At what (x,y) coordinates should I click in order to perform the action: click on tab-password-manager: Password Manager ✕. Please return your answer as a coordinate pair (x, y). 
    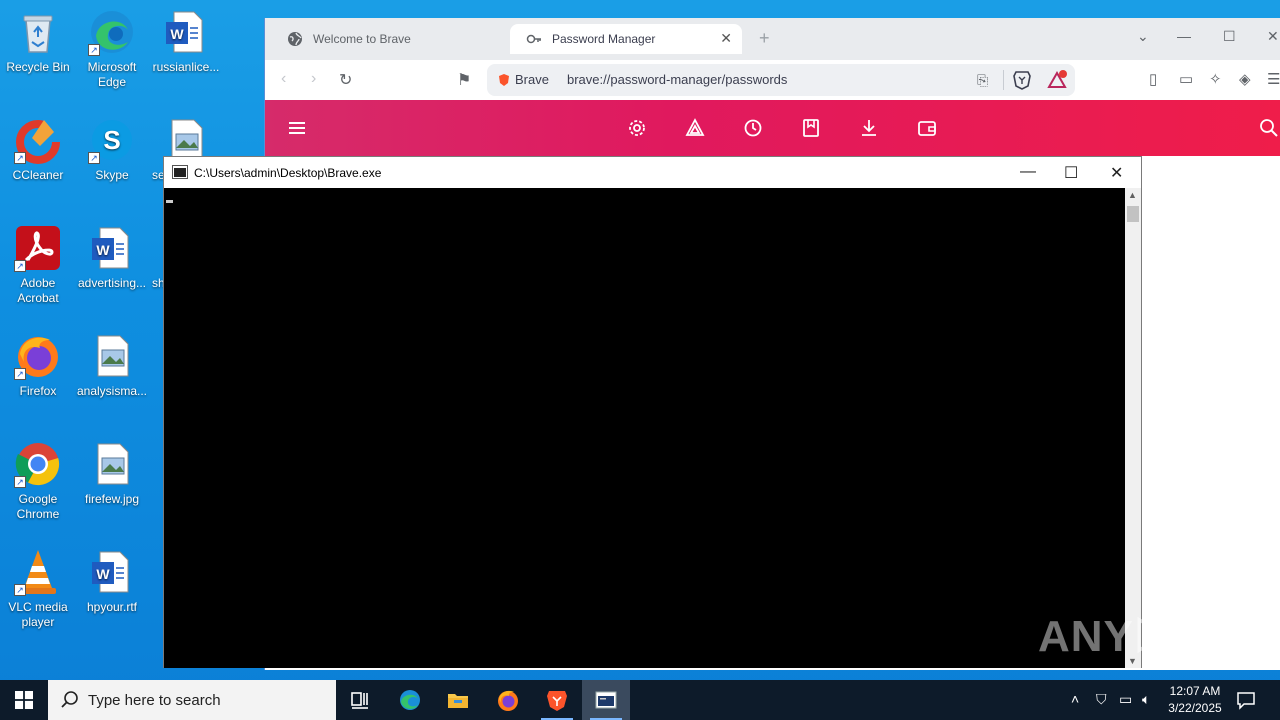
    Looking at the image, I should click on (626, 39).